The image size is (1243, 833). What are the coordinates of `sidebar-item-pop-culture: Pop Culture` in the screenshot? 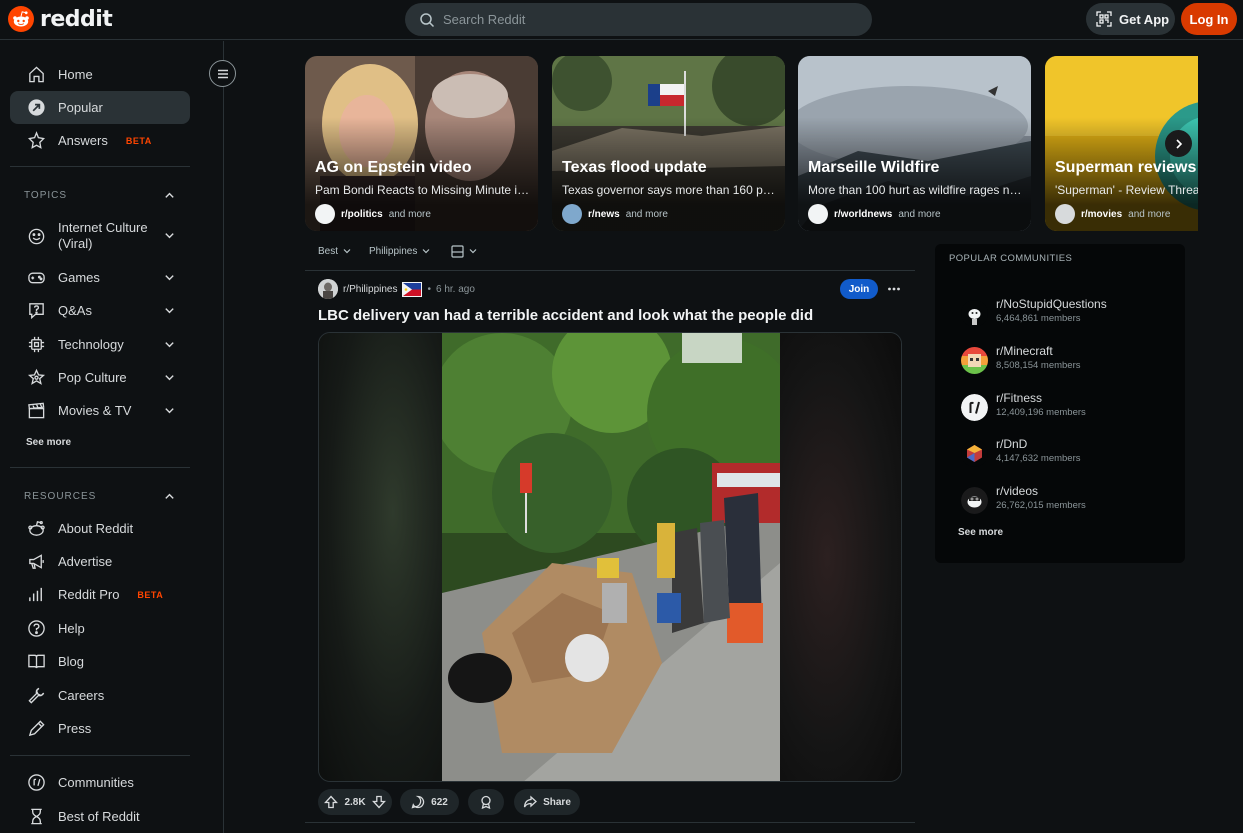 It's located at (100, 377).